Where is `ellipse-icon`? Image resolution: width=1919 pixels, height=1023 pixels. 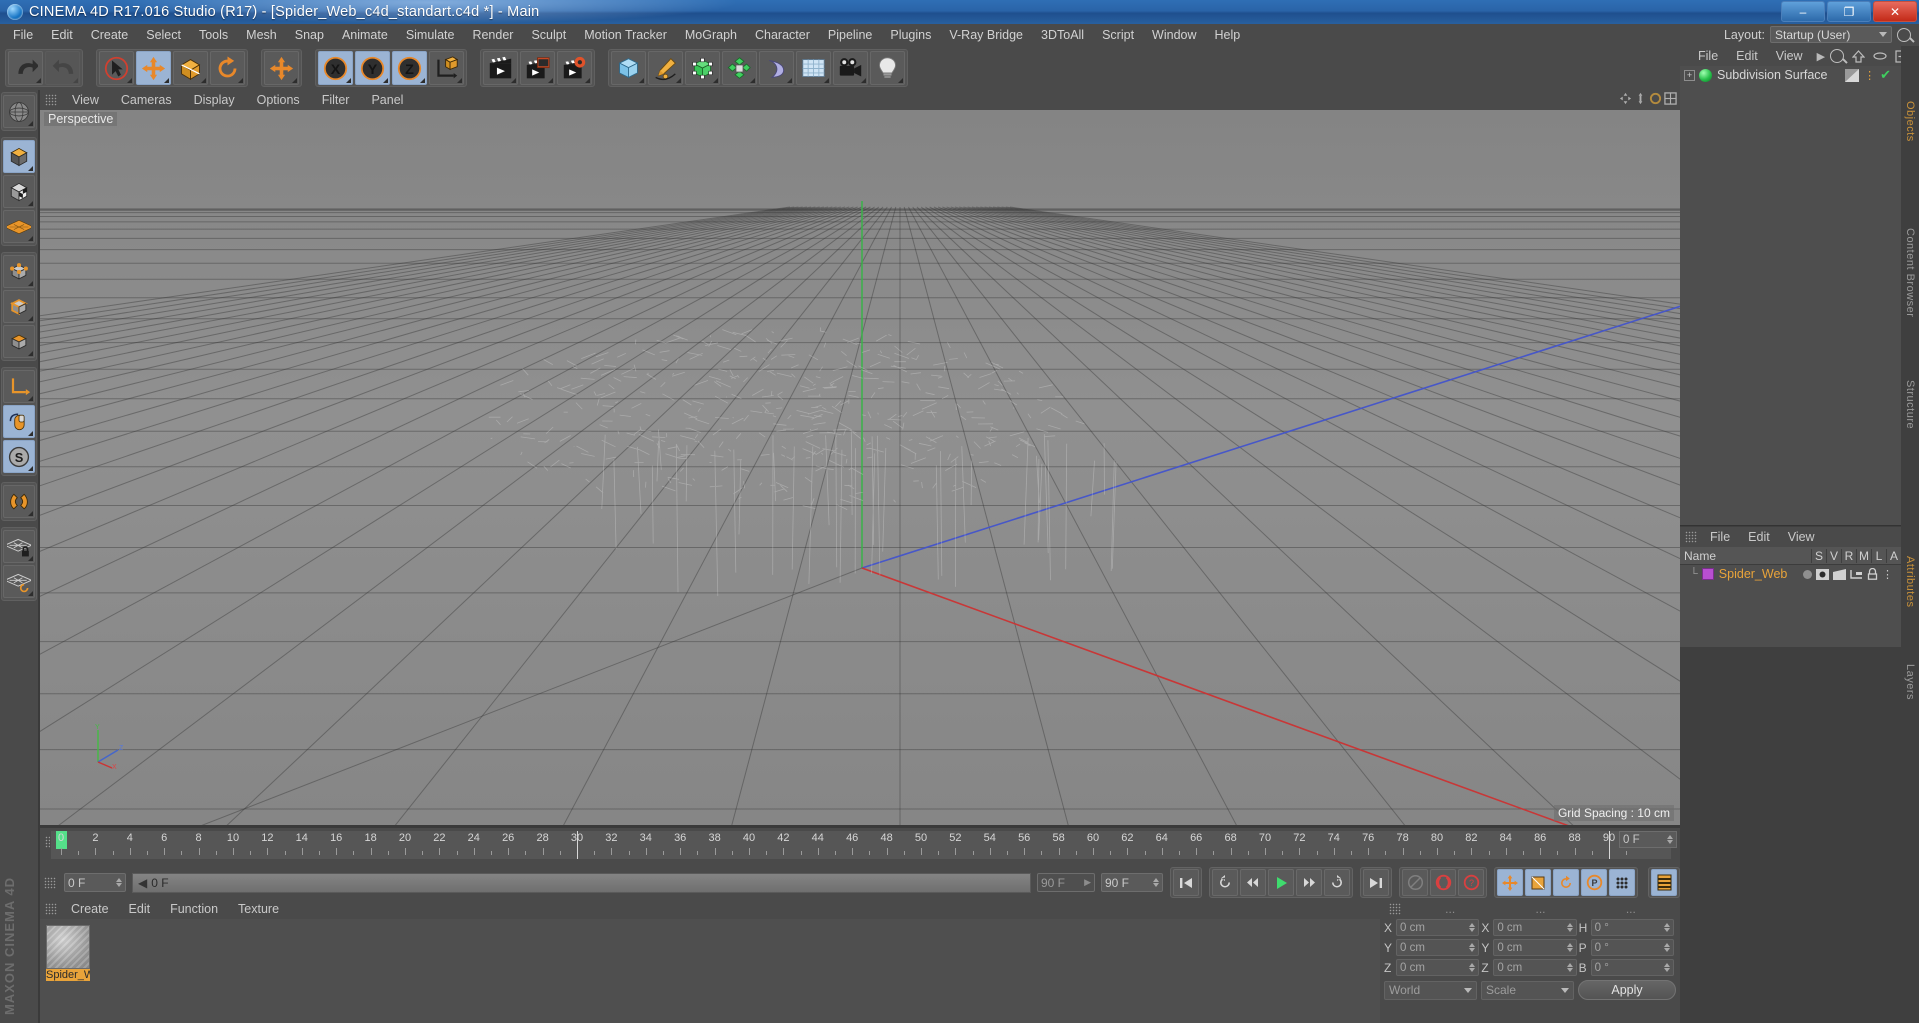
ellipse-icon is located at coordinates (1880, 56).